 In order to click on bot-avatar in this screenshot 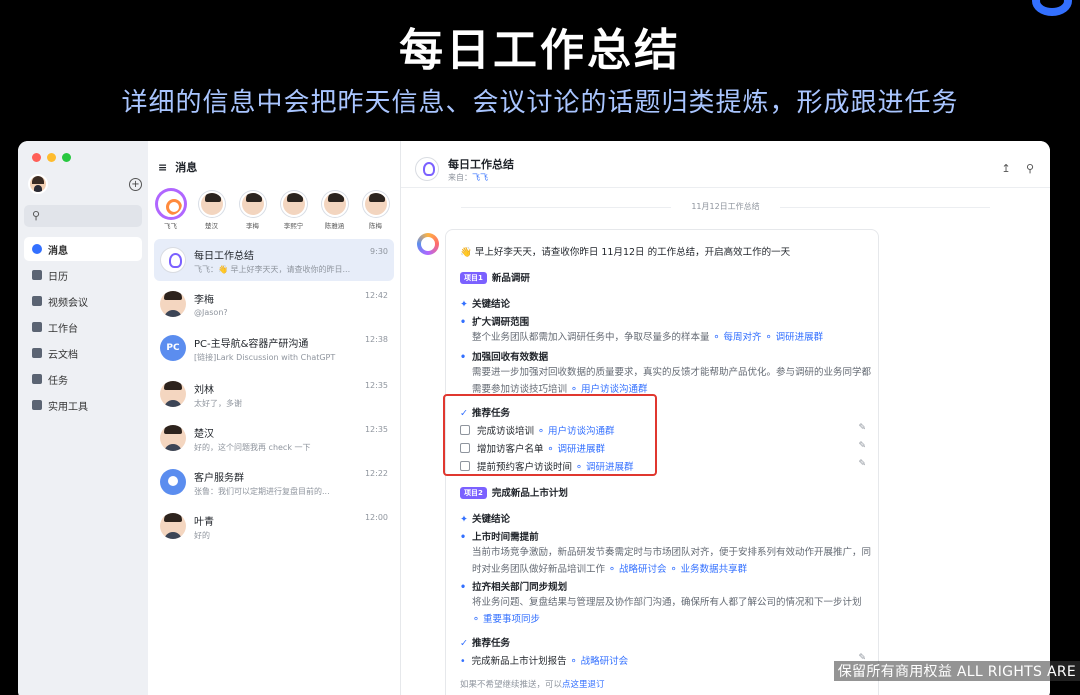, I will do `click(427, 169)`.